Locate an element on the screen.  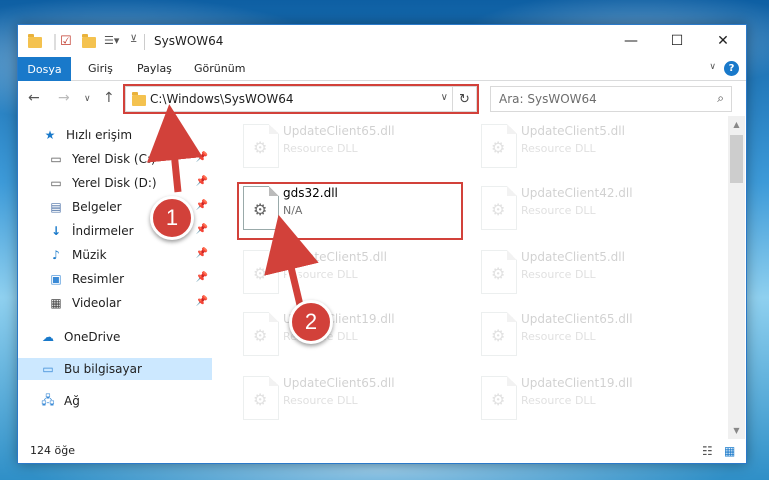
step-2-badge: 2 is located at coordinates (311, 322).